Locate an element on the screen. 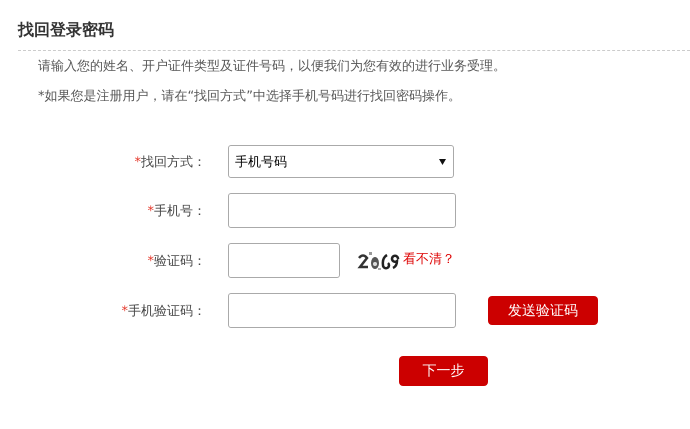 Image resolution: width=690 pixels, height=429 pixels. phone-input-field is located at coordinates (342, 210).